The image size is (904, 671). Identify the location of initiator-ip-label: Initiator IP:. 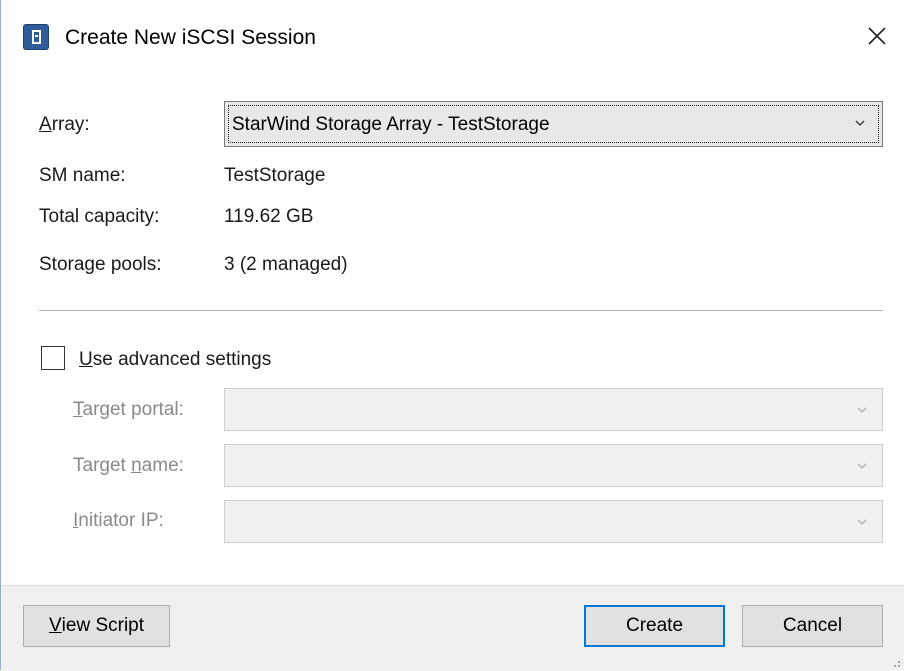
(118, 520).